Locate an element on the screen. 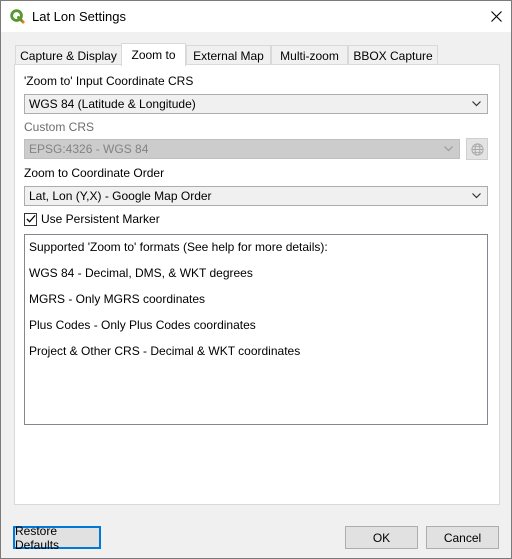 This screenshot has height=559, width=512. tab-external-map: External Map is located at coordinates (228, 55).